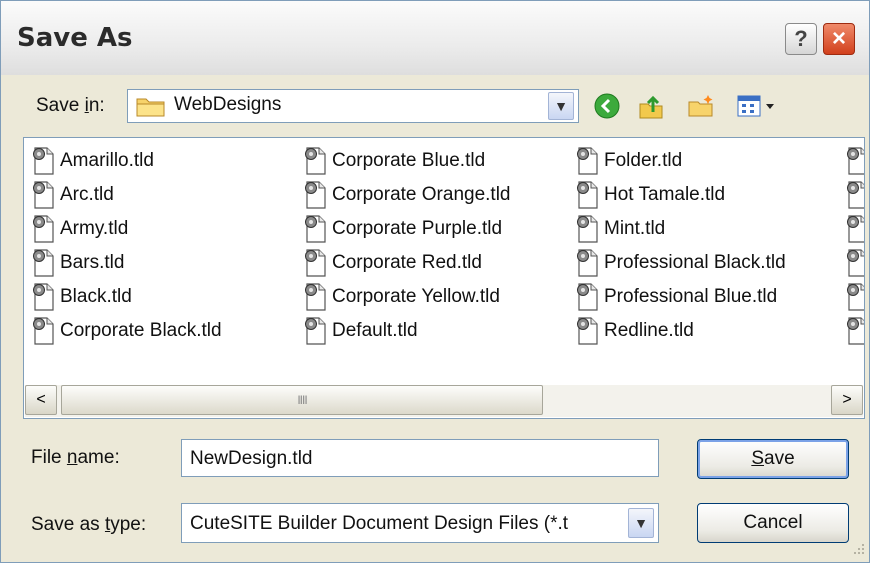 This screenshot has width=871, height=564. Describe the element at coordinates (75, 457) in the screenshot. I see `file-name-label: File name:` at that location.